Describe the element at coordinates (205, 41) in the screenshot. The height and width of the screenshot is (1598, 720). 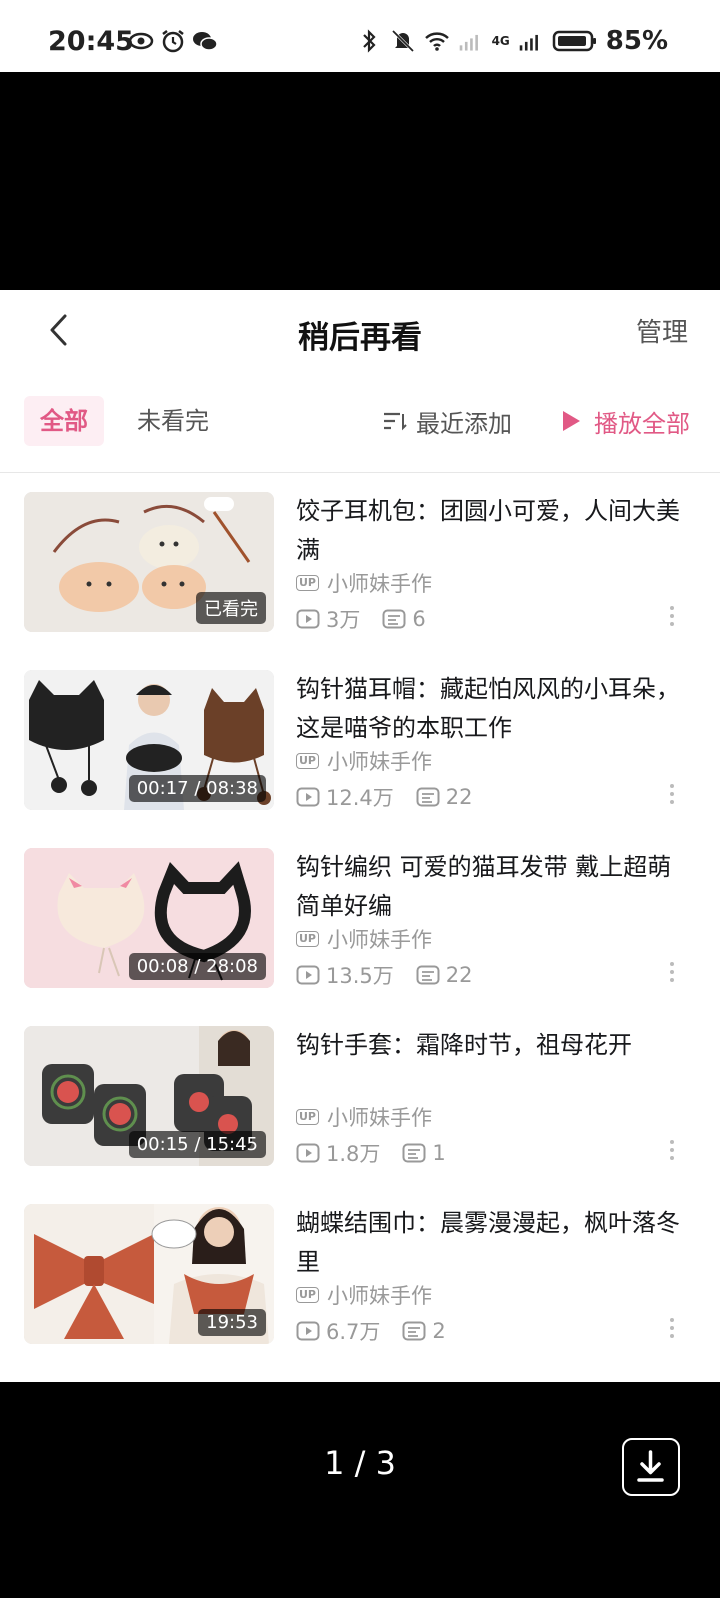
I see `wechat-icon` at that location.